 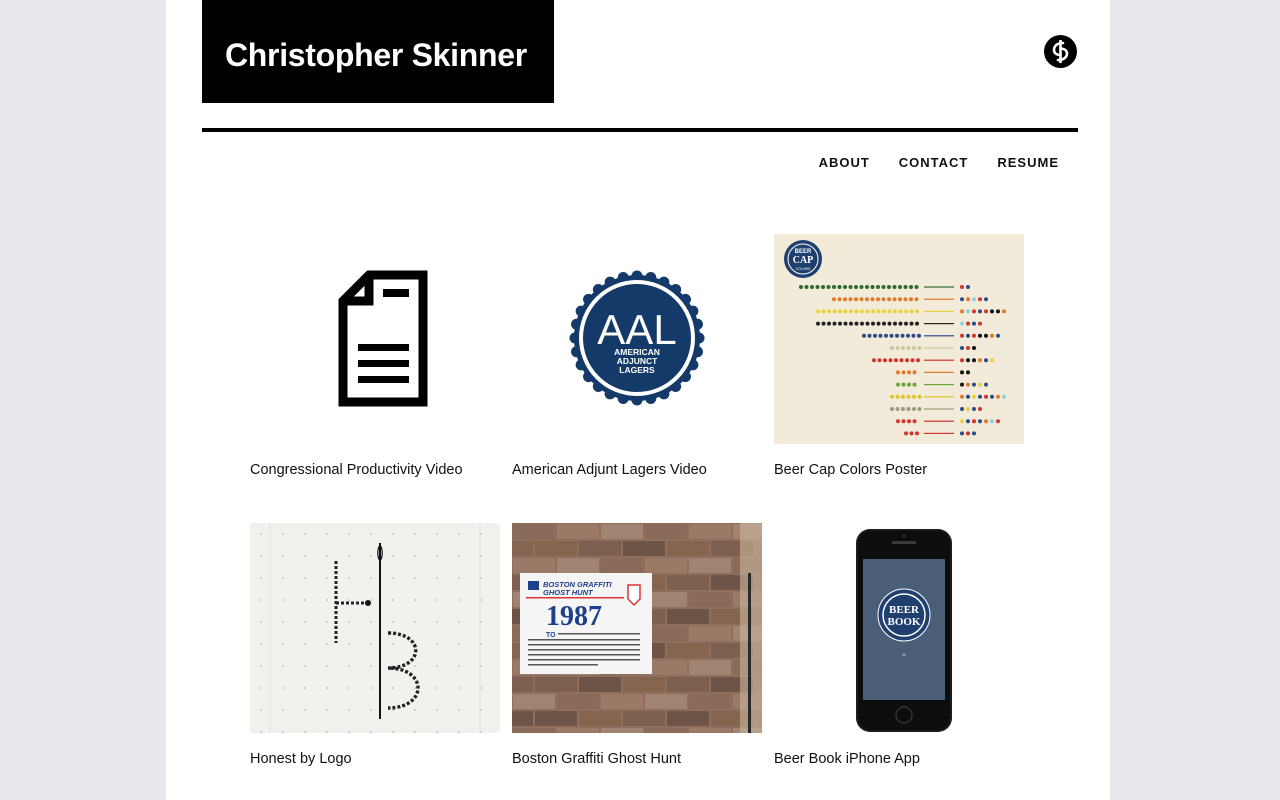 What do you see at coordinates (803, 260) in the screenshot?
I see `poster-badge-line2: CAP` at bounding box center [803, 260].